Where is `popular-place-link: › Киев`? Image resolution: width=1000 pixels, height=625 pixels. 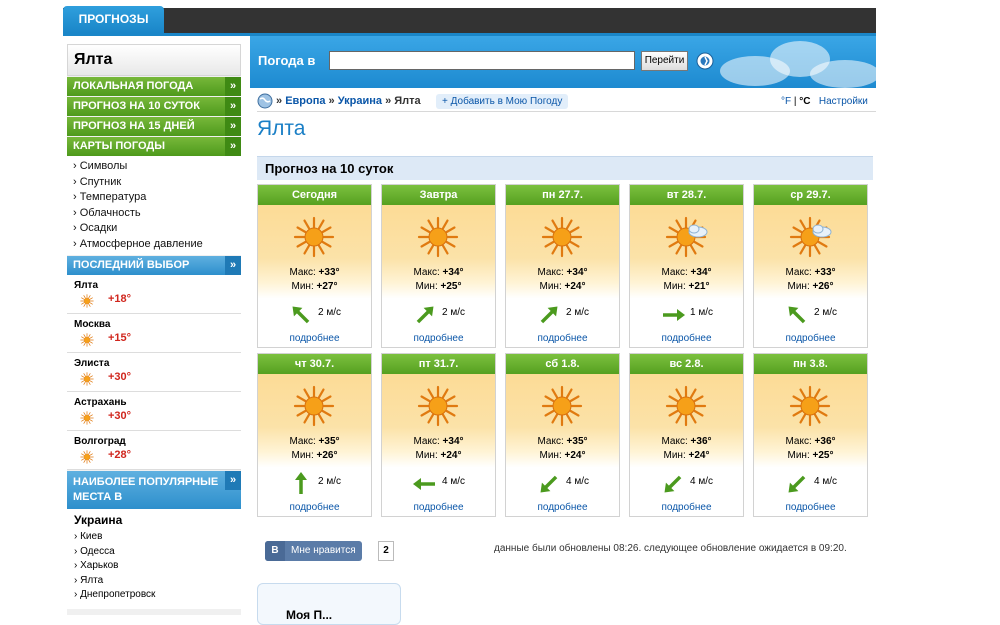
popular-place-link: › Киев is located at coordinates (157, 537).